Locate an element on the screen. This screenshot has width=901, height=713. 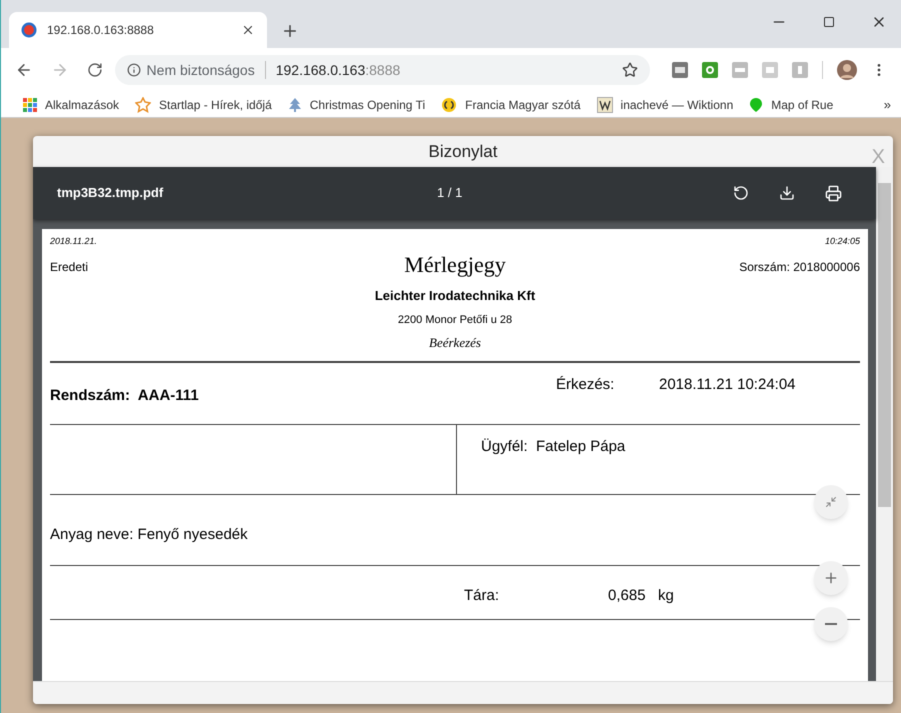
reload-icon is located at coordinates (94, 70).